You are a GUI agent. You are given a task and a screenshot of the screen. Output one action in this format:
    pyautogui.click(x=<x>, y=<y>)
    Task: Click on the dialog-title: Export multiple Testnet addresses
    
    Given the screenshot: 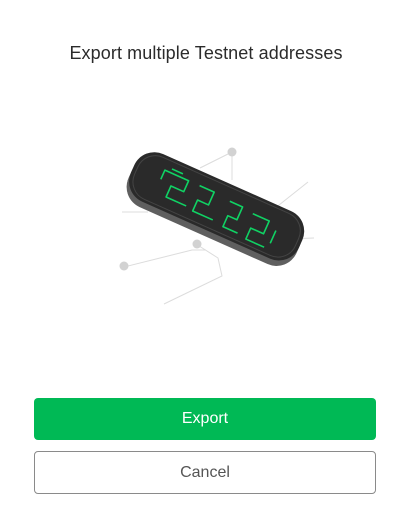 What is the action you would take?
    pyautogui.click(x=206, y=53)
    